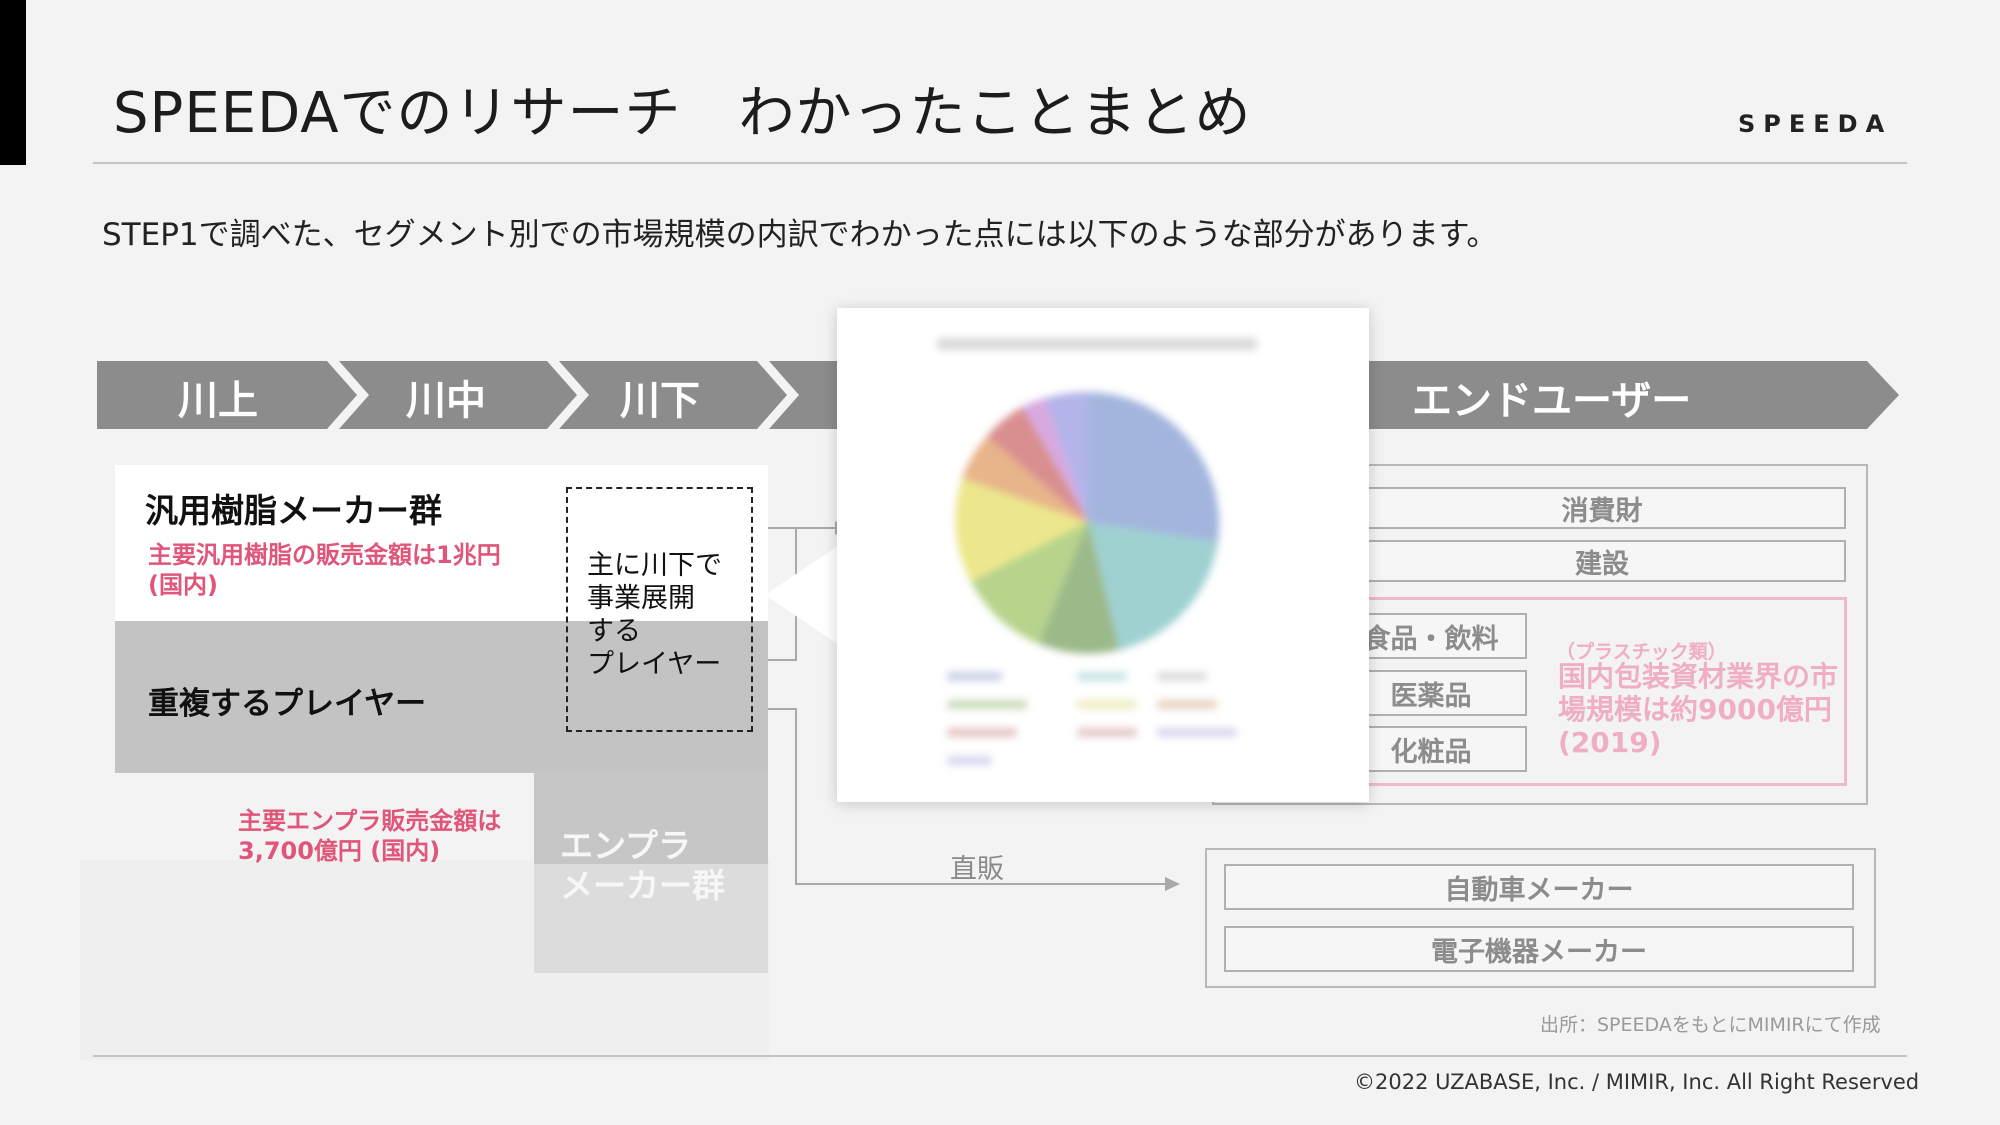  Describe the element at coordinates (1539, 949) in the screenshot. I see `end-user-electronics-maker: 電子機器メーカー` at that location.